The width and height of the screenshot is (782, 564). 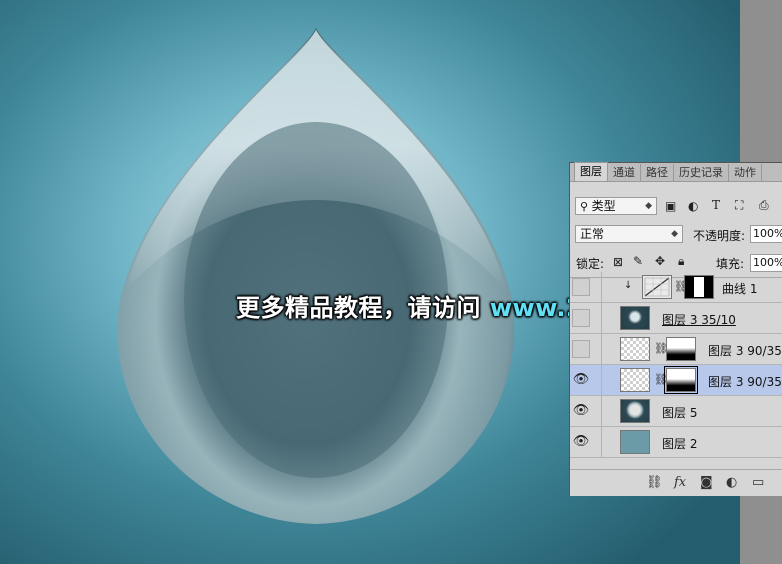 I want to click on clip-arrow-icon: ↓, so click(x=628, y=285).